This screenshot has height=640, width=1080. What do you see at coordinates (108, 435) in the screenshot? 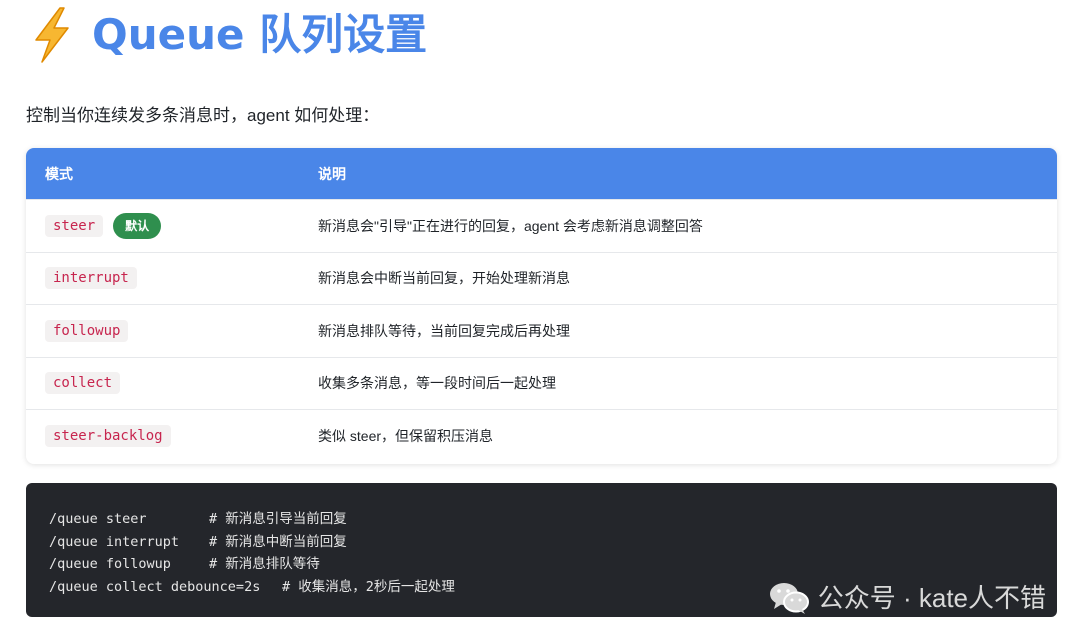
I see `mode-code: steer-backlog` at bounding box center [108, 435].